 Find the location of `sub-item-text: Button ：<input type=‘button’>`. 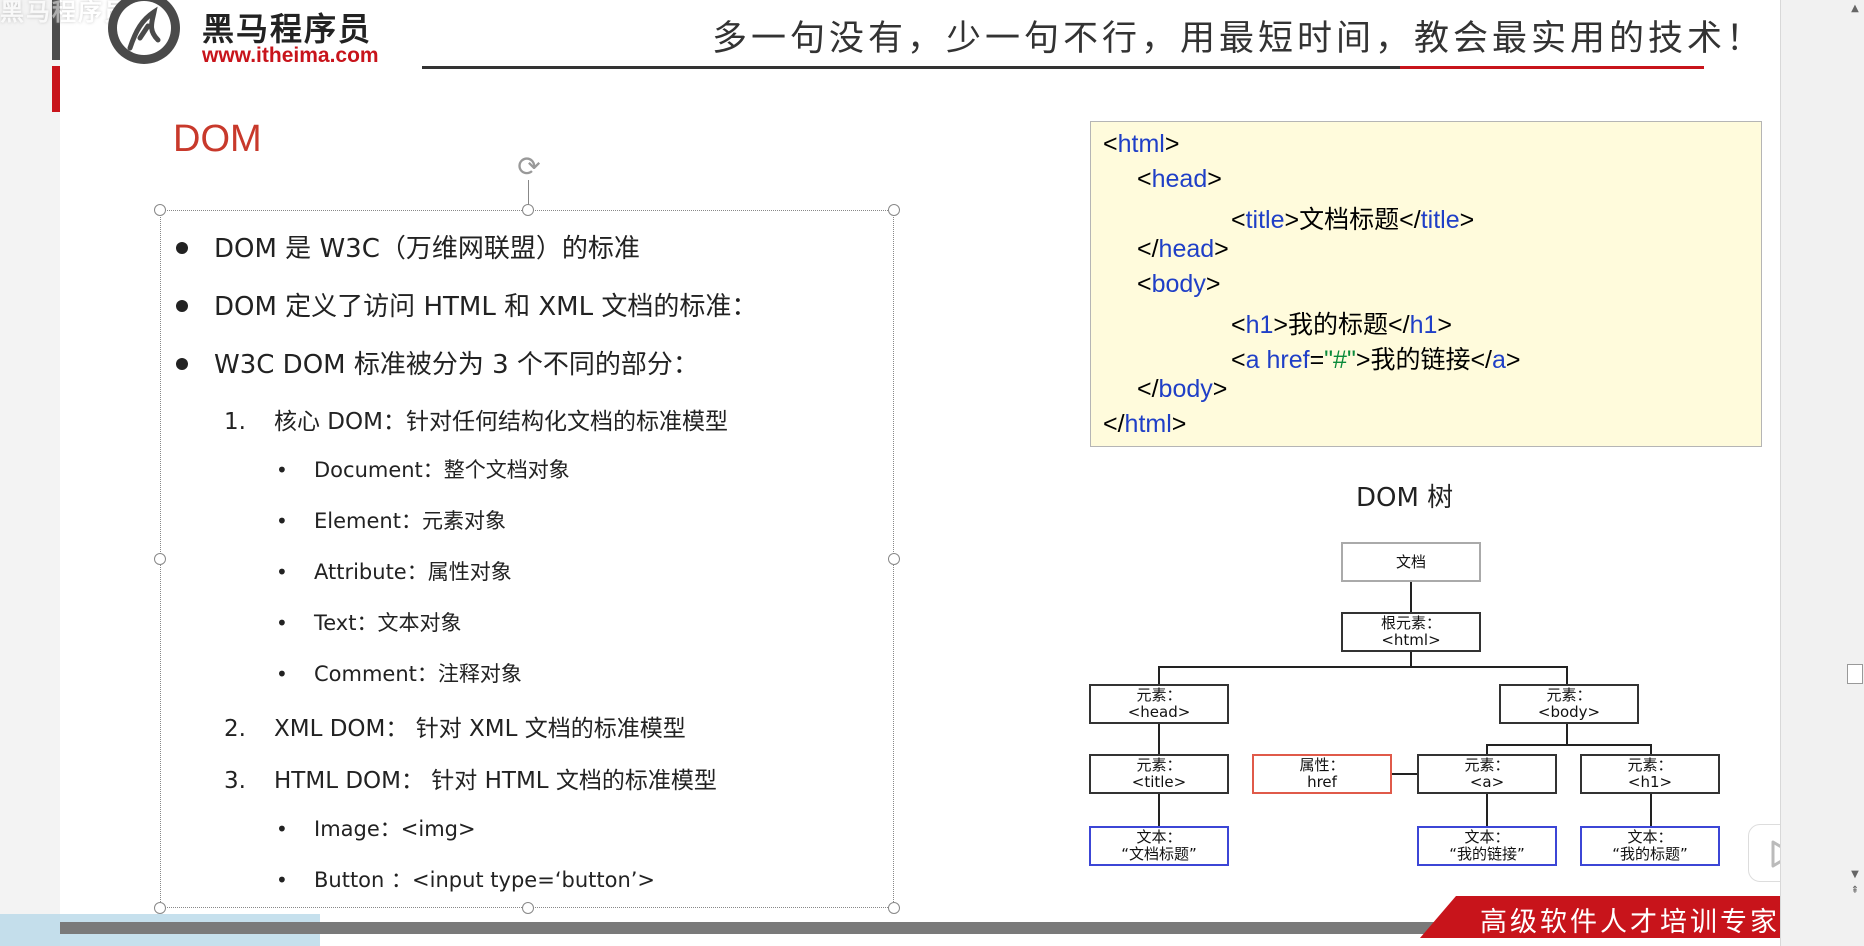

sub-item-text: Button ：<input type=‘button’> is located at coordinates (485, 880).